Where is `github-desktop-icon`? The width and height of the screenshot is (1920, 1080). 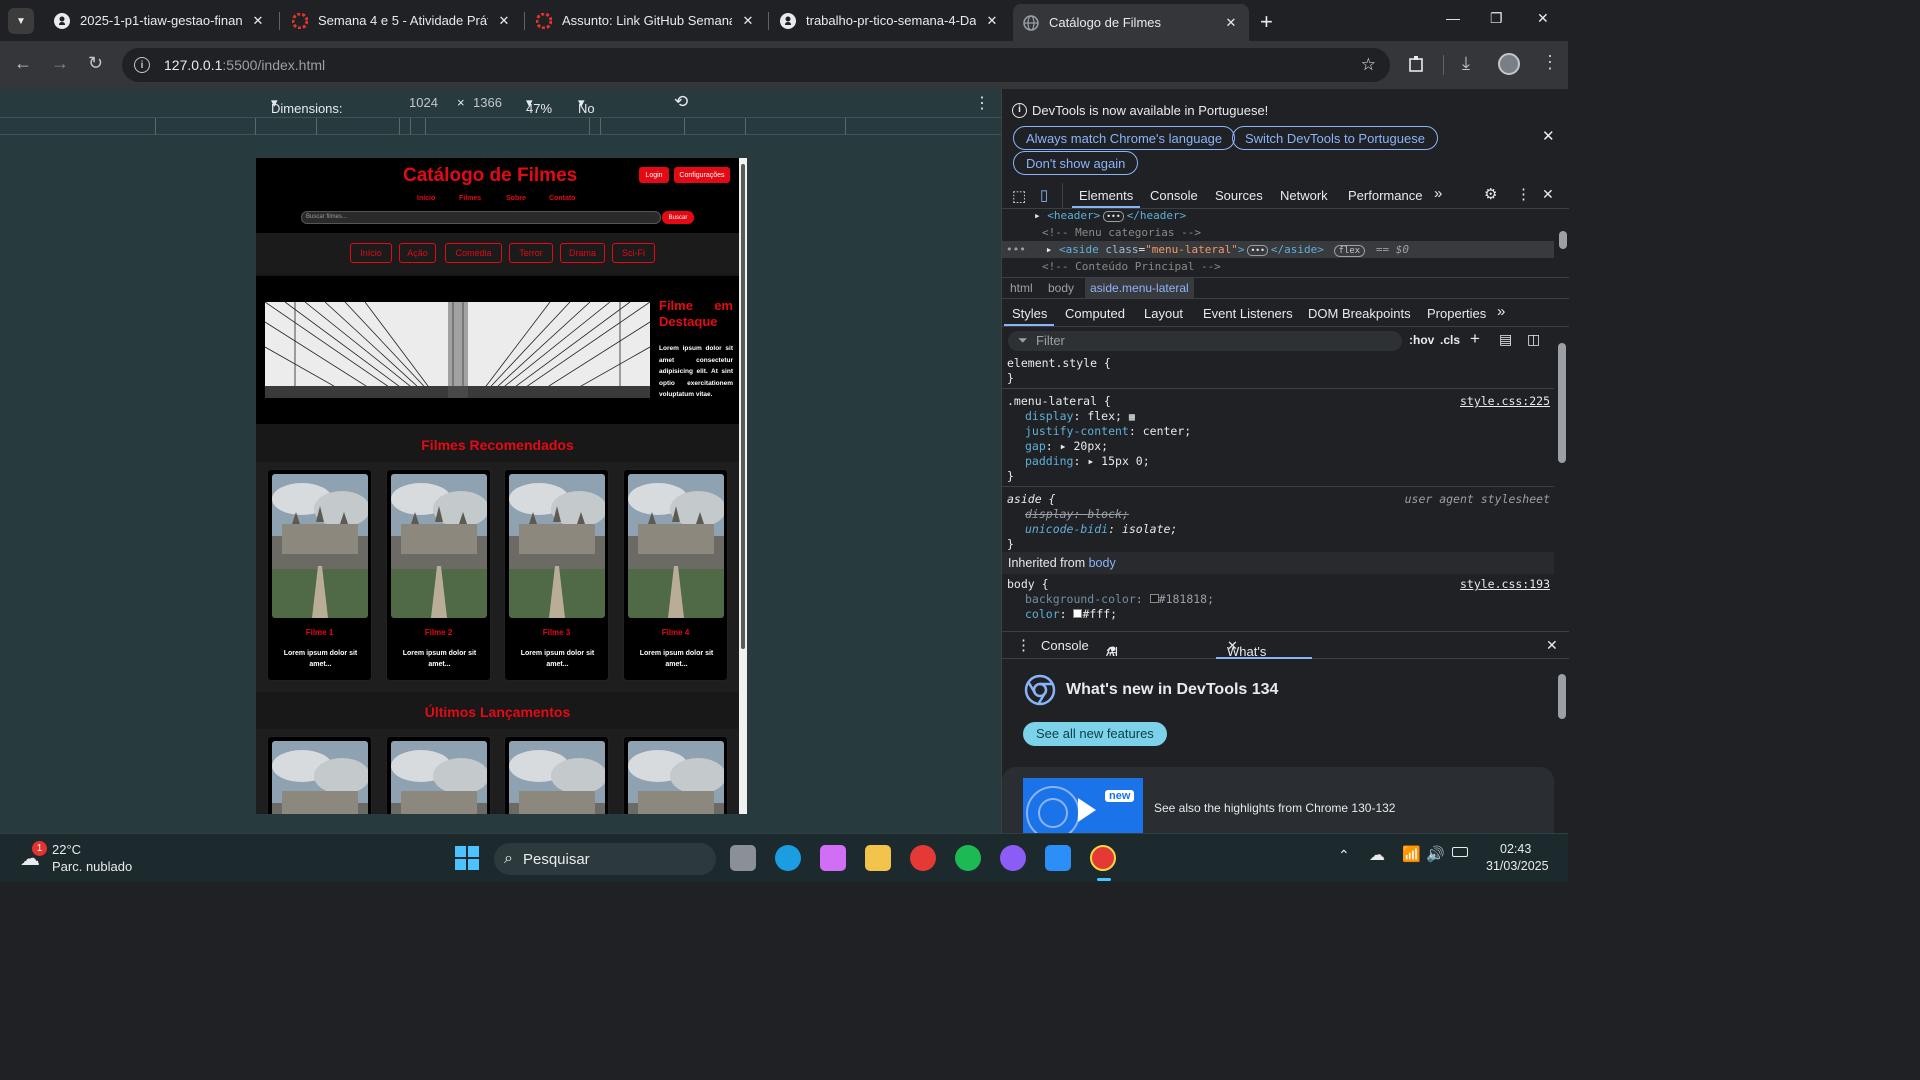
github-desktop-icon is located at coordinates (1013, 858).